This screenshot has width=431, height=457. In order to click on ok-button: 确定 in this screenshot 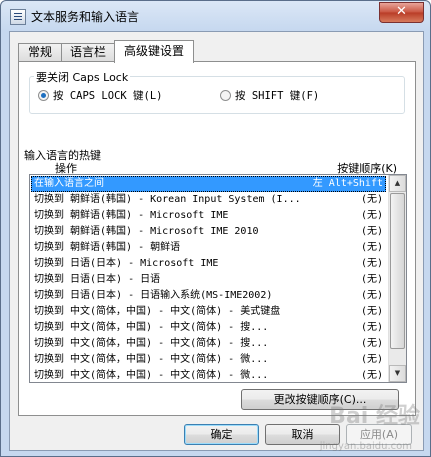, I will do `click(221, 434)`.